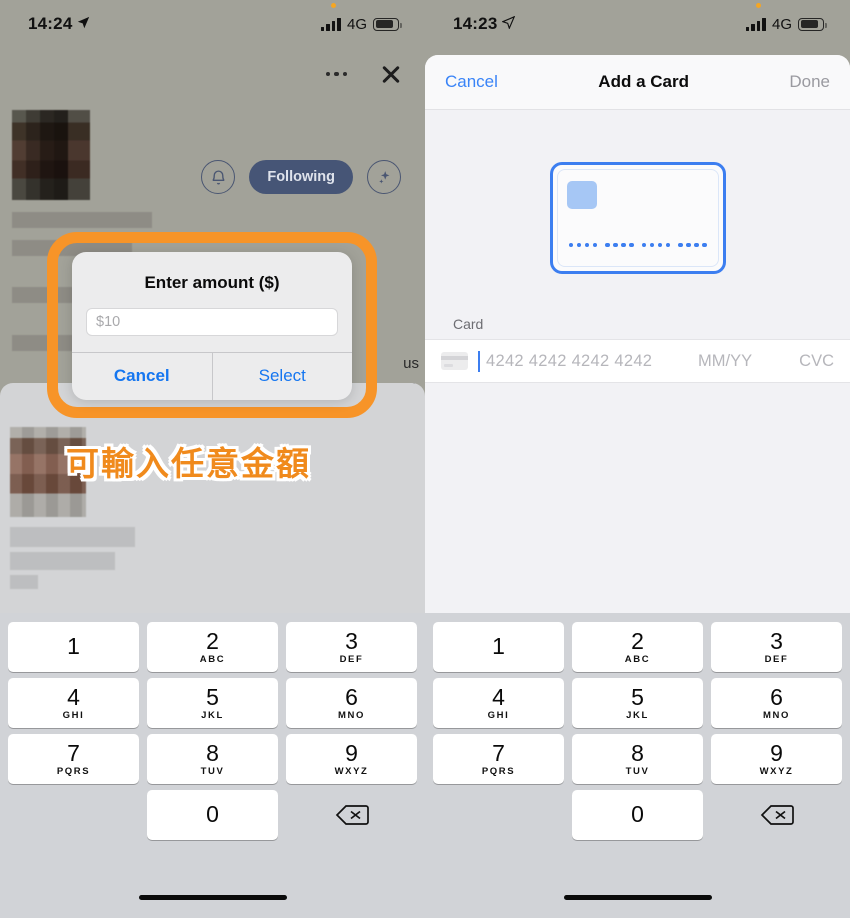  I want to click on key-digit: 4, so click(498, 696).